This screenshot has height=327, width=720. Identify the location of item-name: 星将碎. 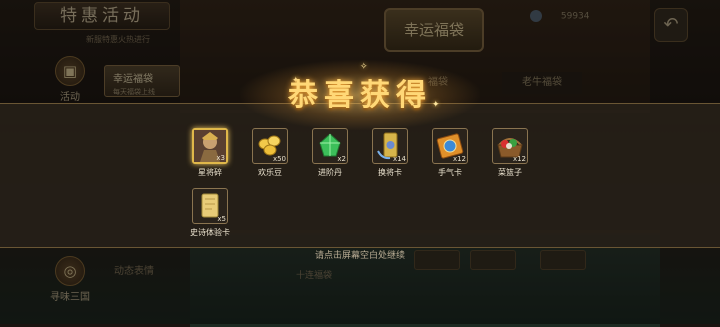
(210, 172).